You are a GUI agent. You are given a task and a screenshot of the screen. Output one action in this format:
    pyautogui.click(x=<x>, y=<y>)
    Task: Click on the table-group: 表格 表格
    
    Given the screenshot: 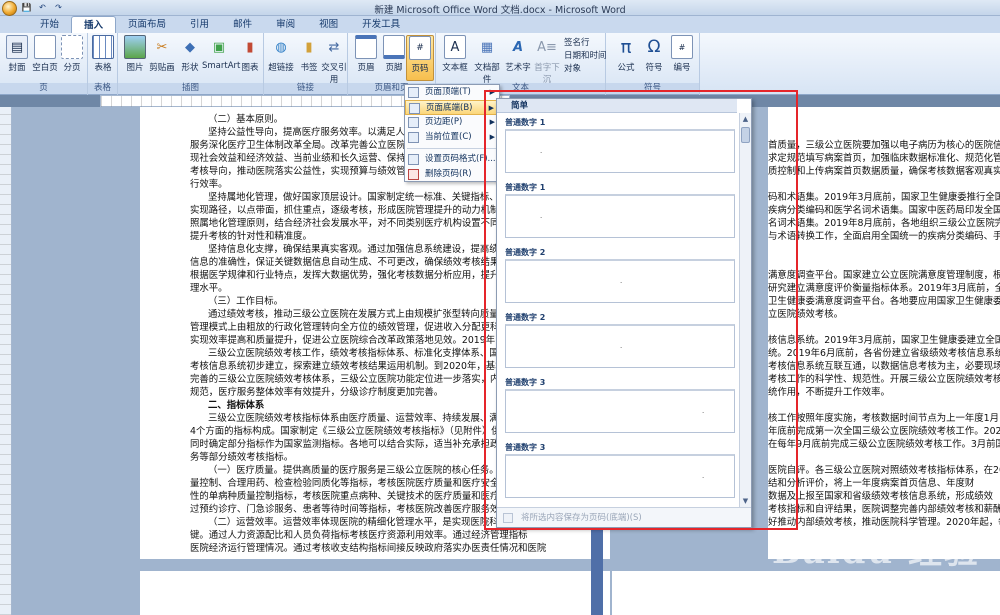 What is the action you would take?
    pyautogui.click(x=103, y=64)
    